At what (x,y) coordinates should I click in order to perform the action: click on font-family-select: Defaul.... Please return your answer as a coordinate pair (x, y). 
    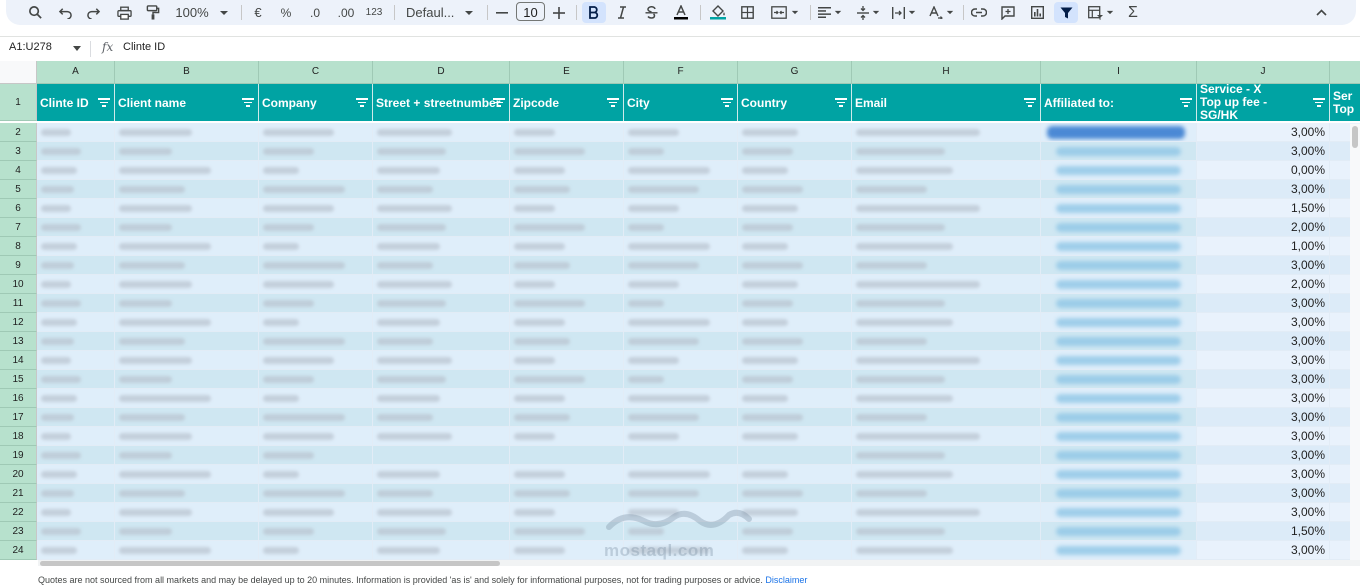
    Looking at the image, I should click on (443, 12).